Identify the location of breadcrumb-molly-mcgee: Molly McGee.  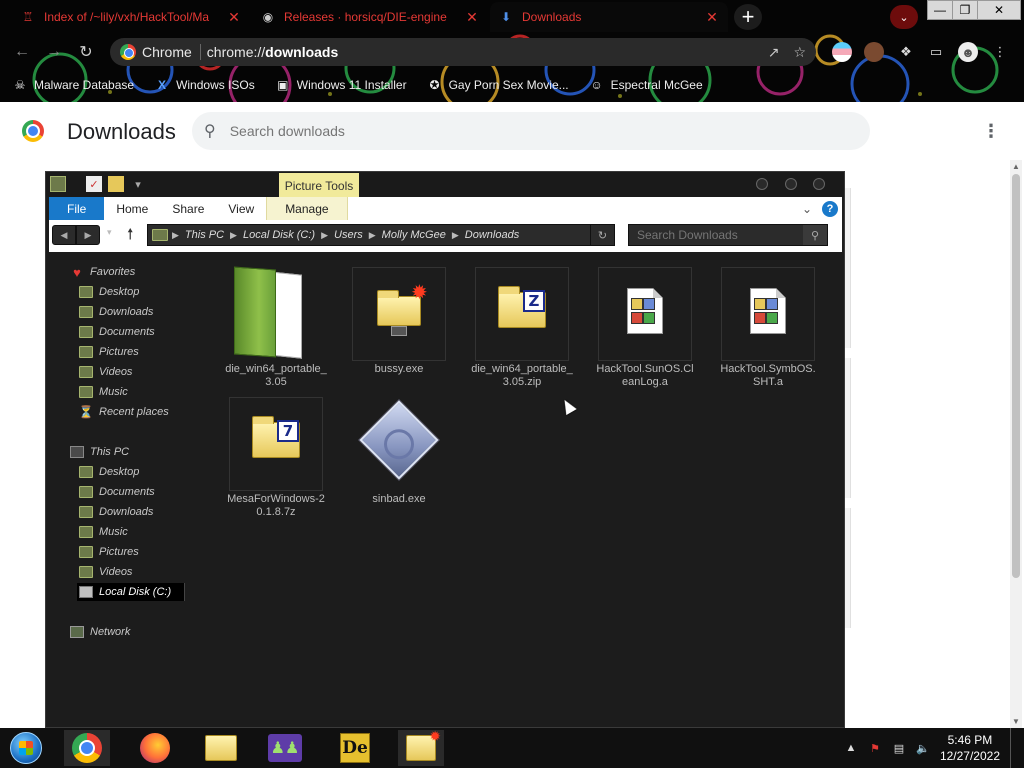
(414, 235).